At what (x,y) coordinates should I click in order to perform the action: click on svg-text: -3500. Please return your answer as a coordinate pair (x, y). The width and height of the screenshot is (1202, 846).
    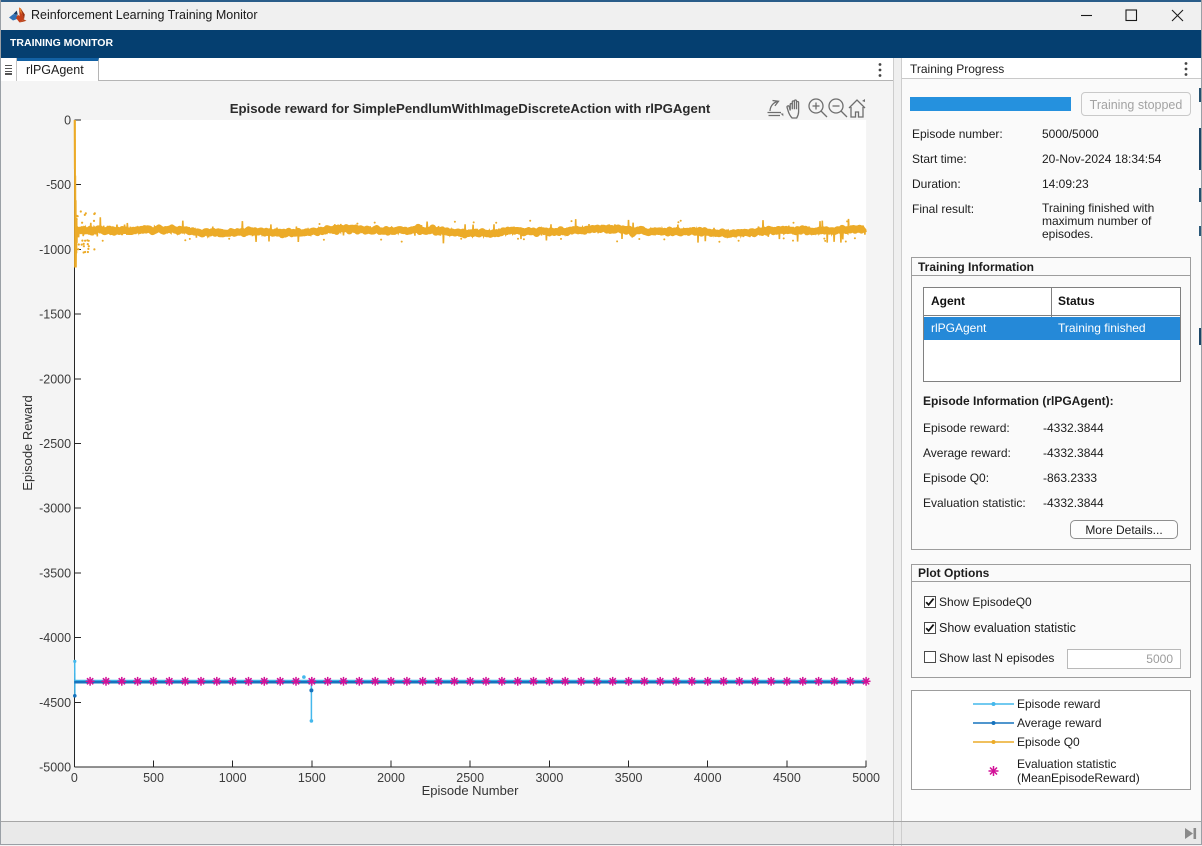
    Looking at the image, I should click on (55, 573).